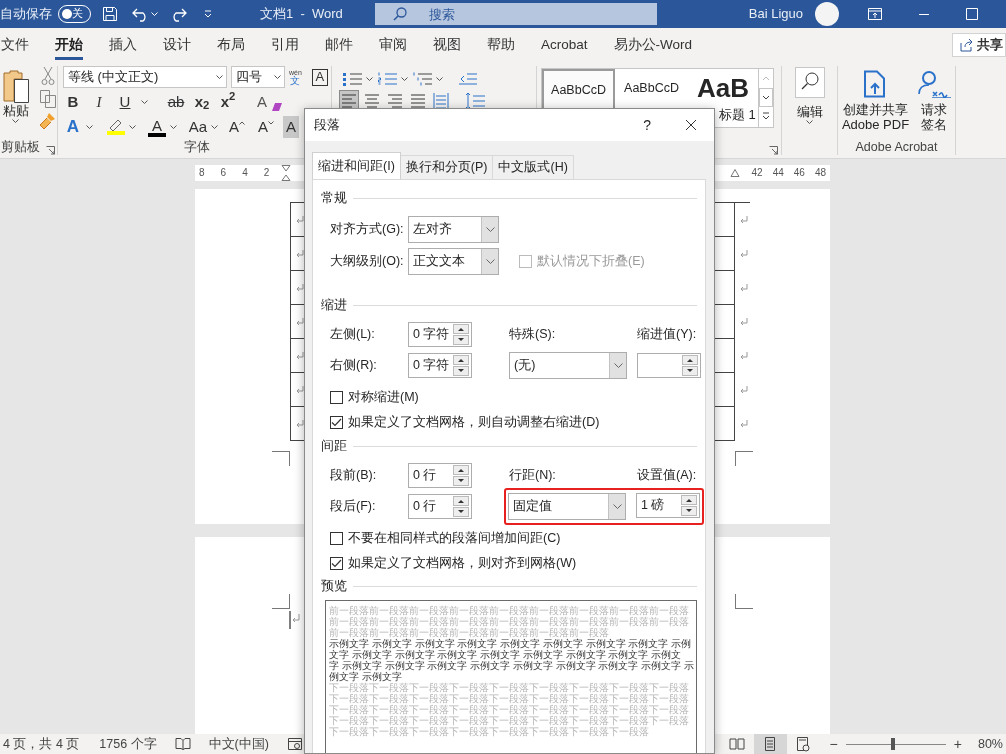 The height and width of the screenshot is (754, 1006). Describe the element at coordinates (668, 505) in the screenshot. I see `line-spacing-value-spinner: 1 磅` at that location.